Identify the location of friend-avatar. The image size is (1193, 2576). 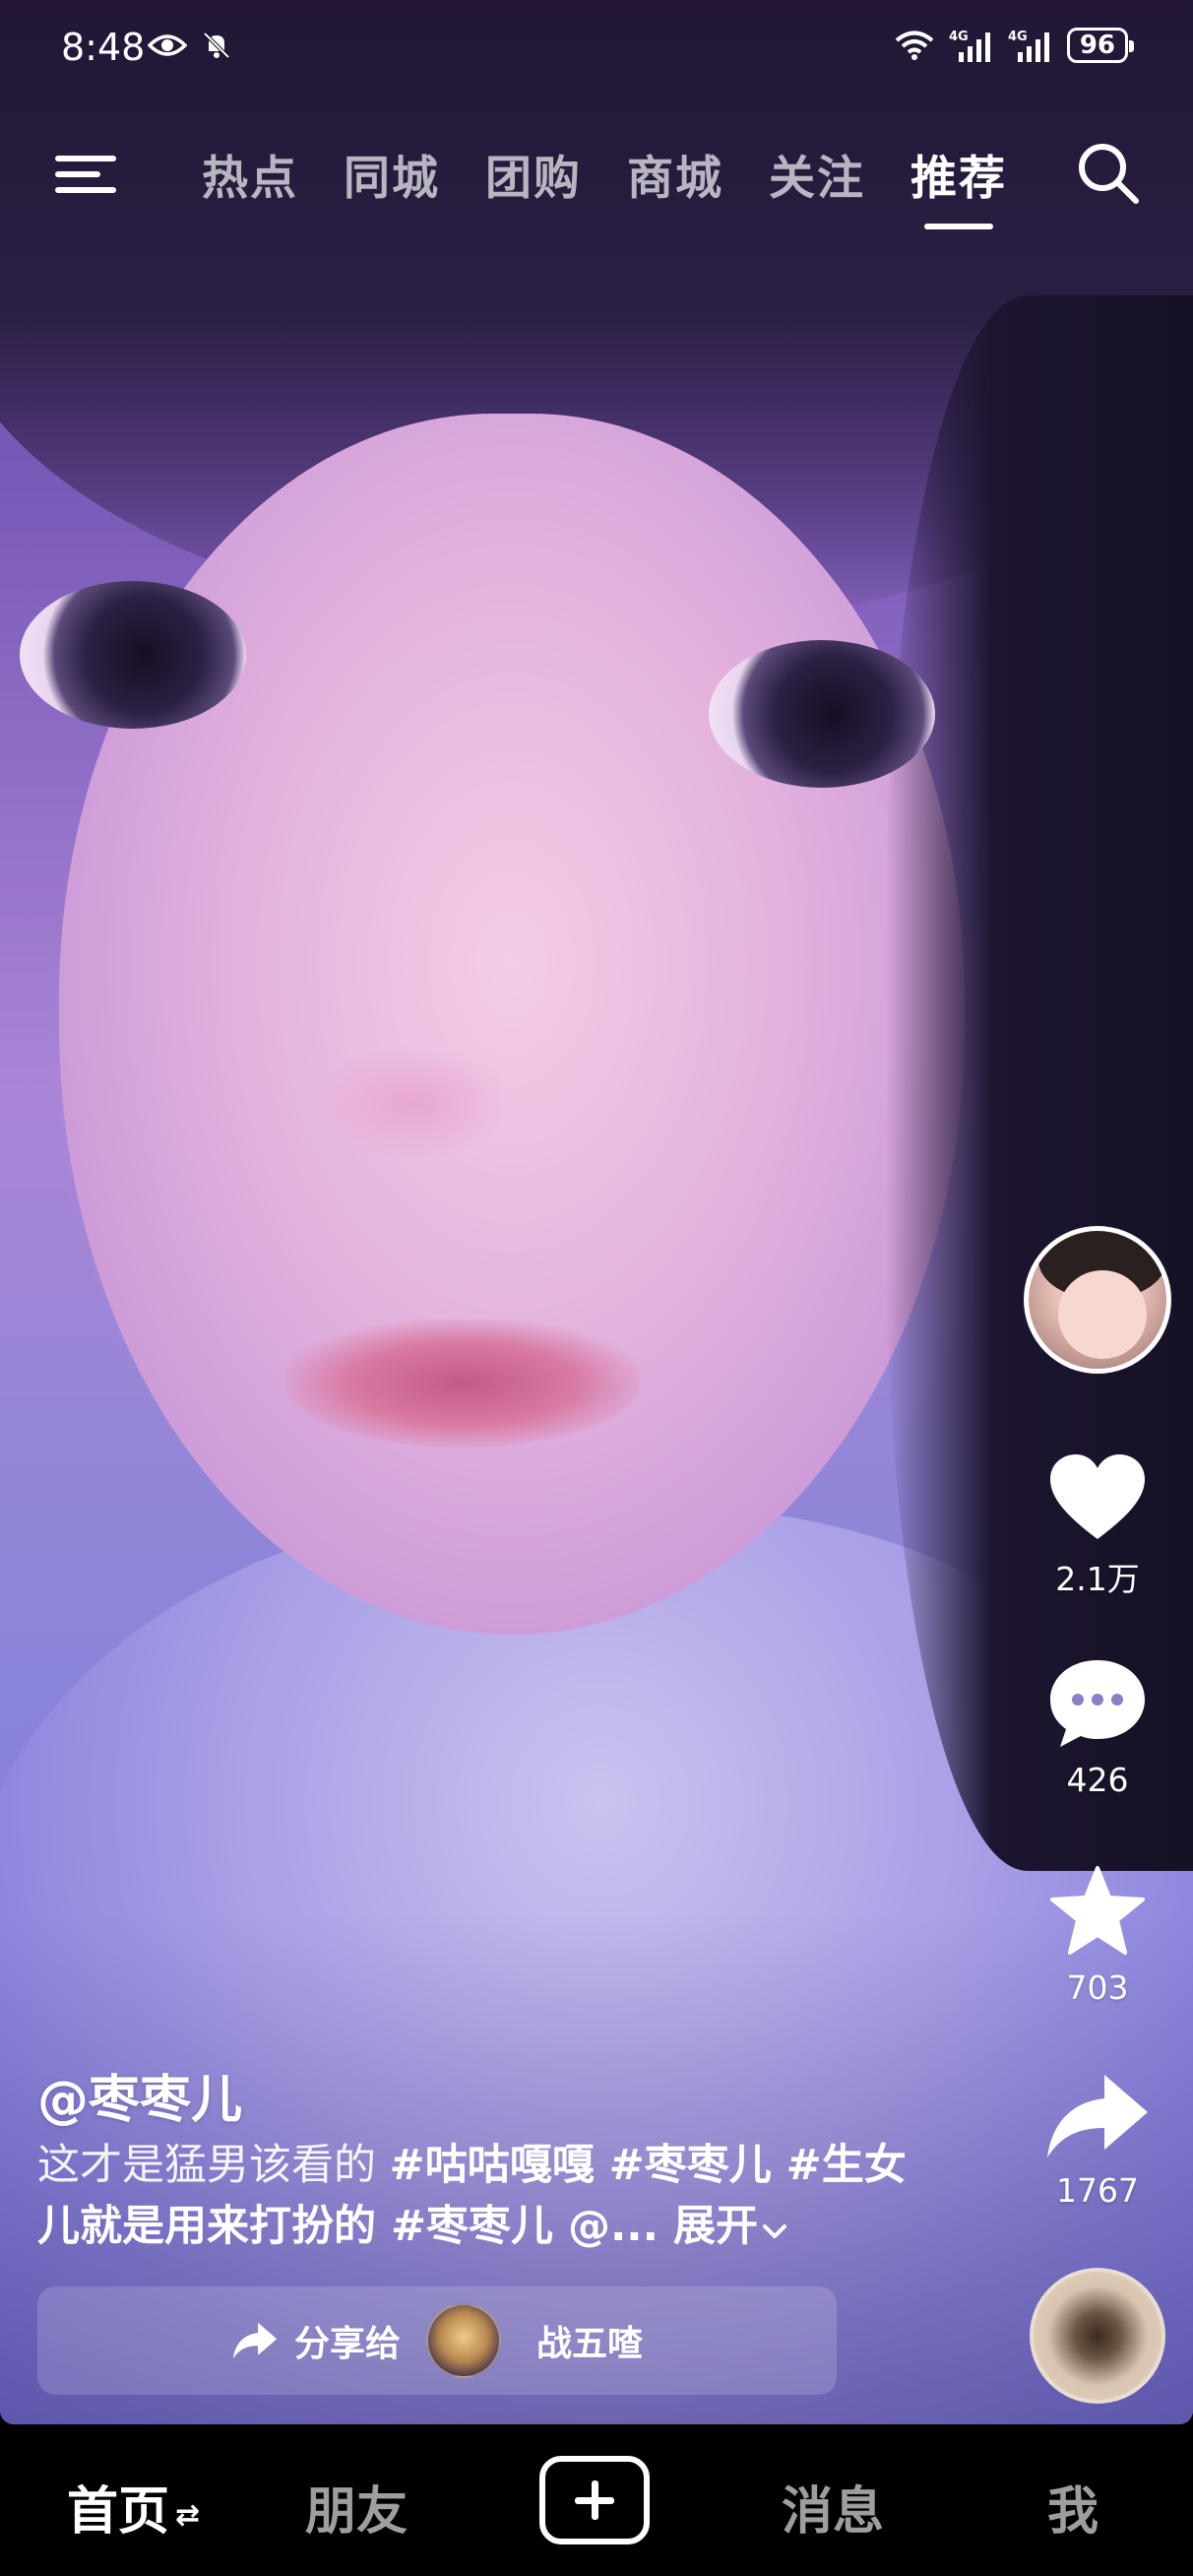
(463, 2340).